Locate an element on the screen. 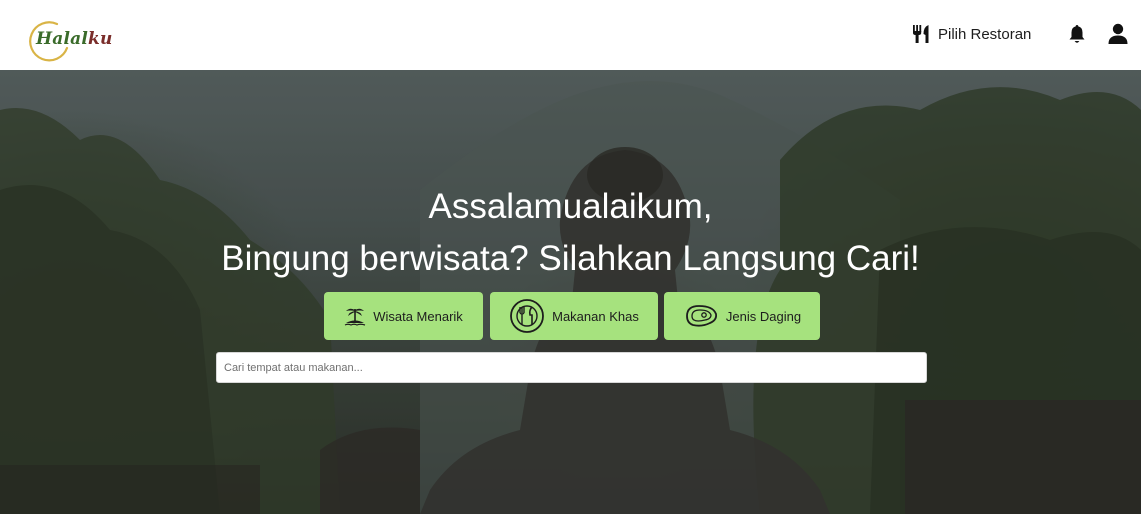 This screenshot has height=514, width=1141. island-icon is located at coordinates (355, 317).